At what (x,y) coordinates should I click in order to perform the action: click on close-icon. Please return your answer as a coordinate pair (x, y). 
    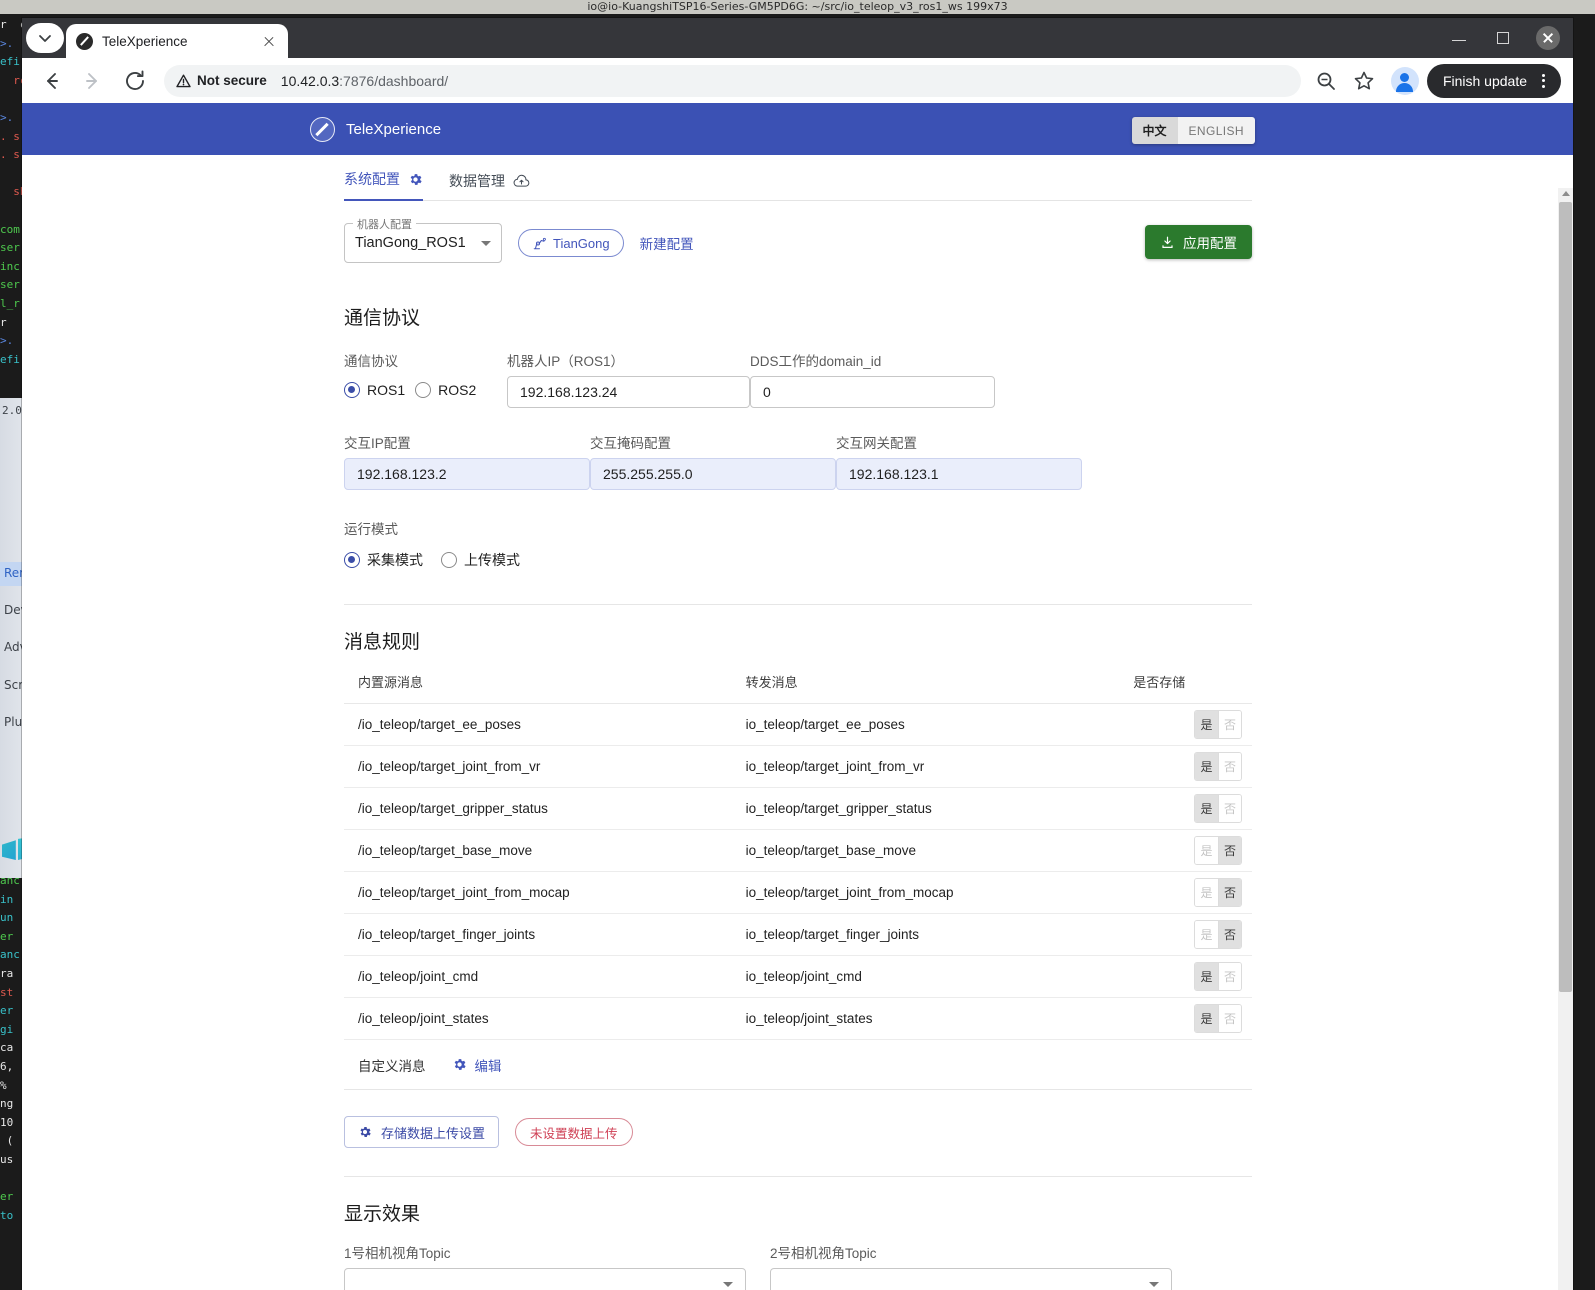
    Looking at the image, I should click on (269, 41).